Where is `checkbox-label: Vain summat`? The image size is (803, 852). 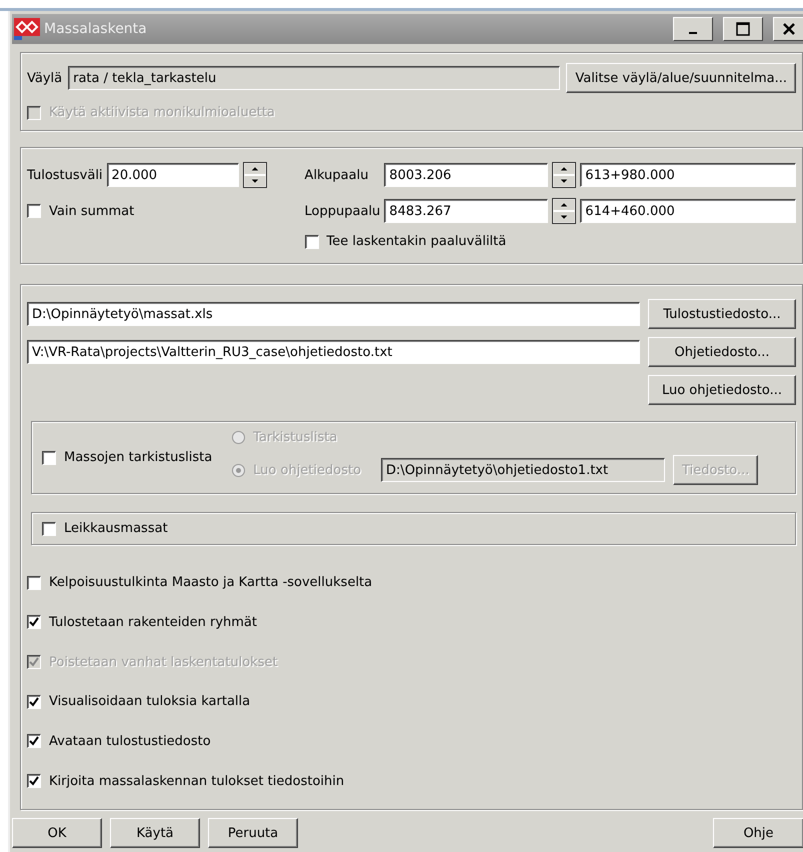
checkbox-label: Vain summat is located at coordinates (91, 211).